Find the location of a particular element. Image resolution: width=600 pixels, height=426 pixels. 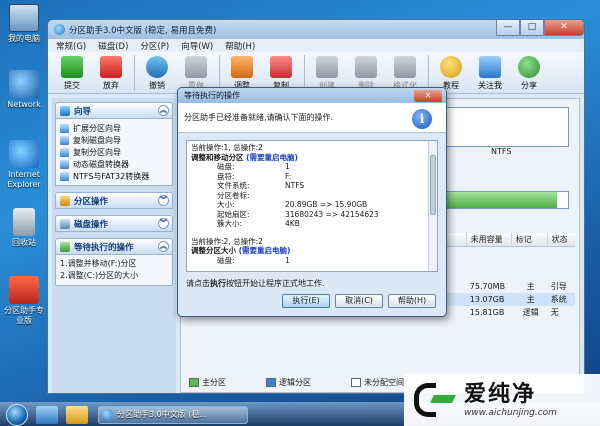

start-button is located at coordinates (17, 414).